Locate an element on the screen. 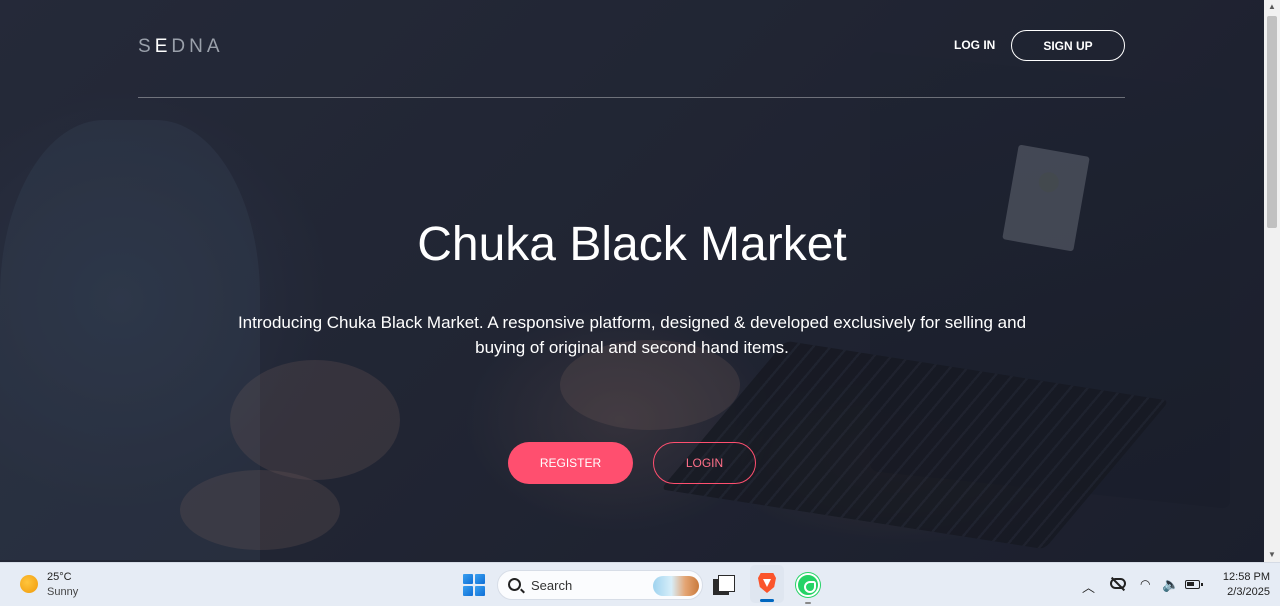 This screenshot has height=606, width=1280. windows-start-icon is located at coordinates (474, 585).